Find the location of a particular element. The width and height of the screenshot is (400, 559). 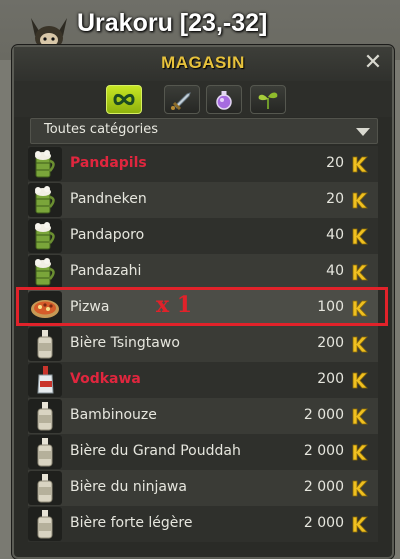

tab-consumables is located at coordinates (224, 99).